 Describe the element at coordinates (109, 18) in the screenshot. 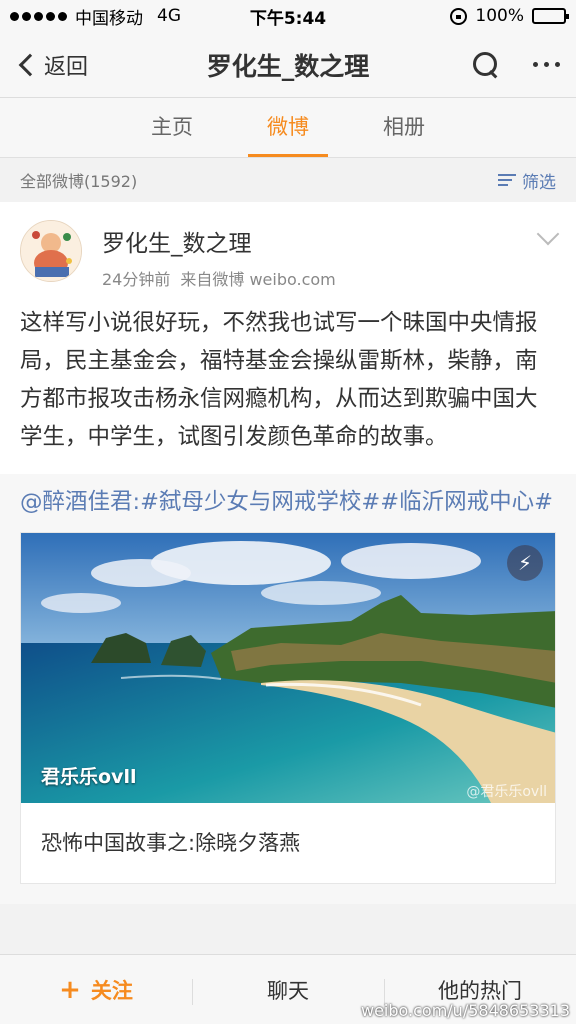

I see `carrier-label: 中国移动` at that location.